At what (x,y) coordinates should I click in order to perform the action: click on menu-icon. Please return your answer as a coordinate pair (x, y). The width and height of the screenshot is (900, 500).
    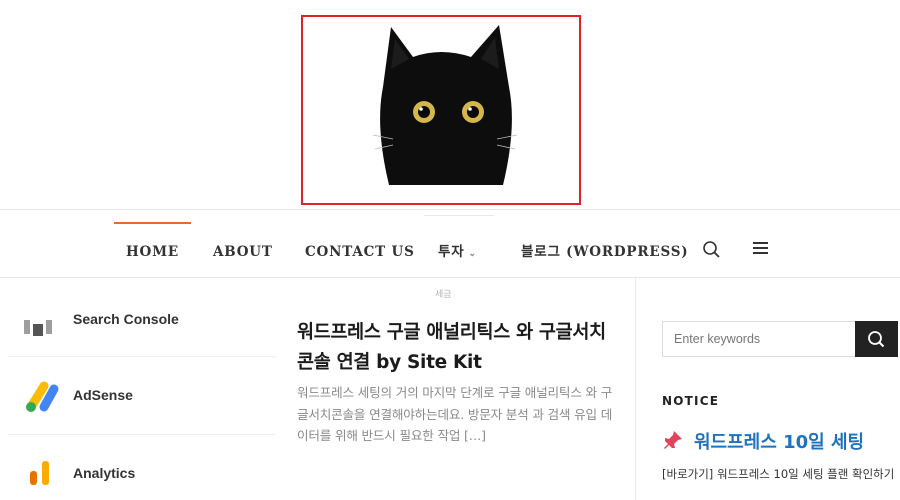
    Looking at the image, I should click on (761, 249).